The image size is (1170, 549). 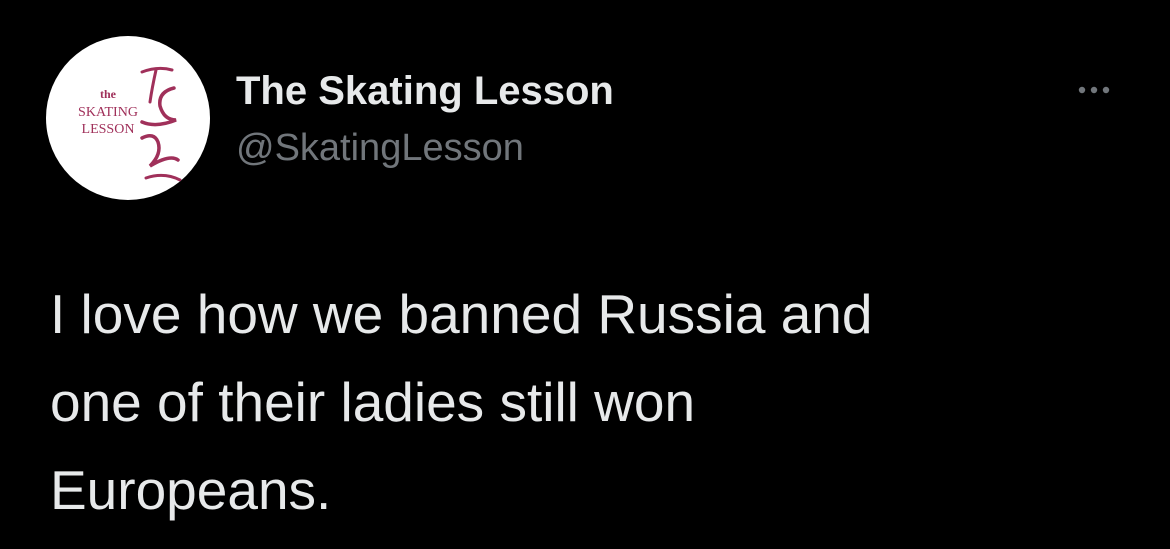 I want to click on tweet-text-line: one of their ladies still won, so click(x=373, y=402).